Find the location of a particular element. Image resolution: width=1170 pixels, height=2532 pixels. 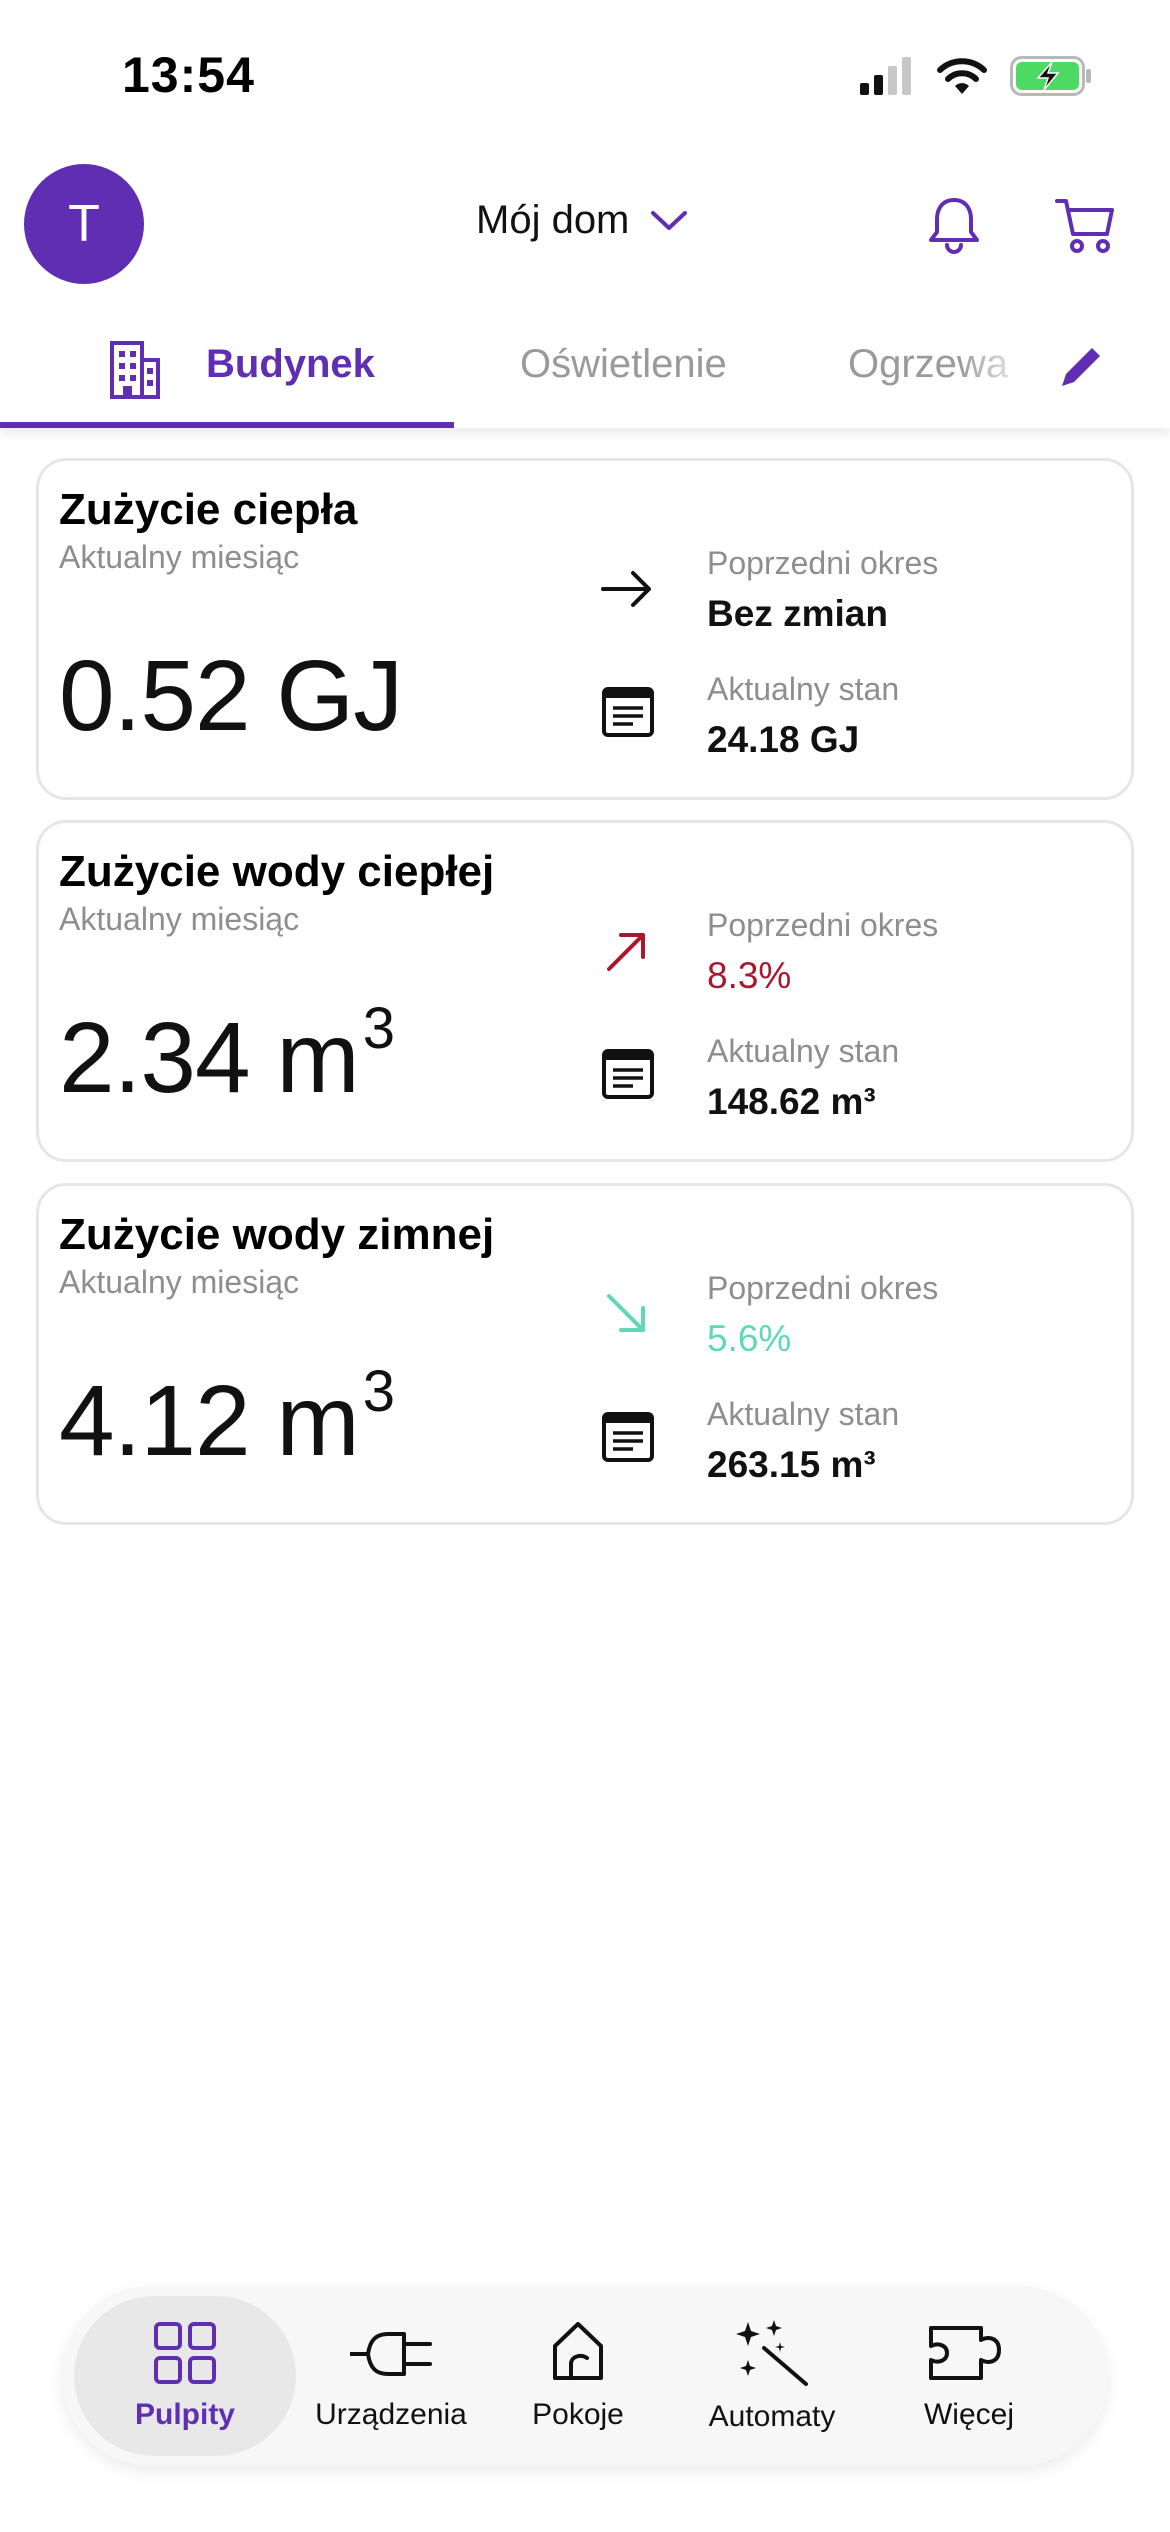

arrow-right-icon is located at coordinates (626, 589).